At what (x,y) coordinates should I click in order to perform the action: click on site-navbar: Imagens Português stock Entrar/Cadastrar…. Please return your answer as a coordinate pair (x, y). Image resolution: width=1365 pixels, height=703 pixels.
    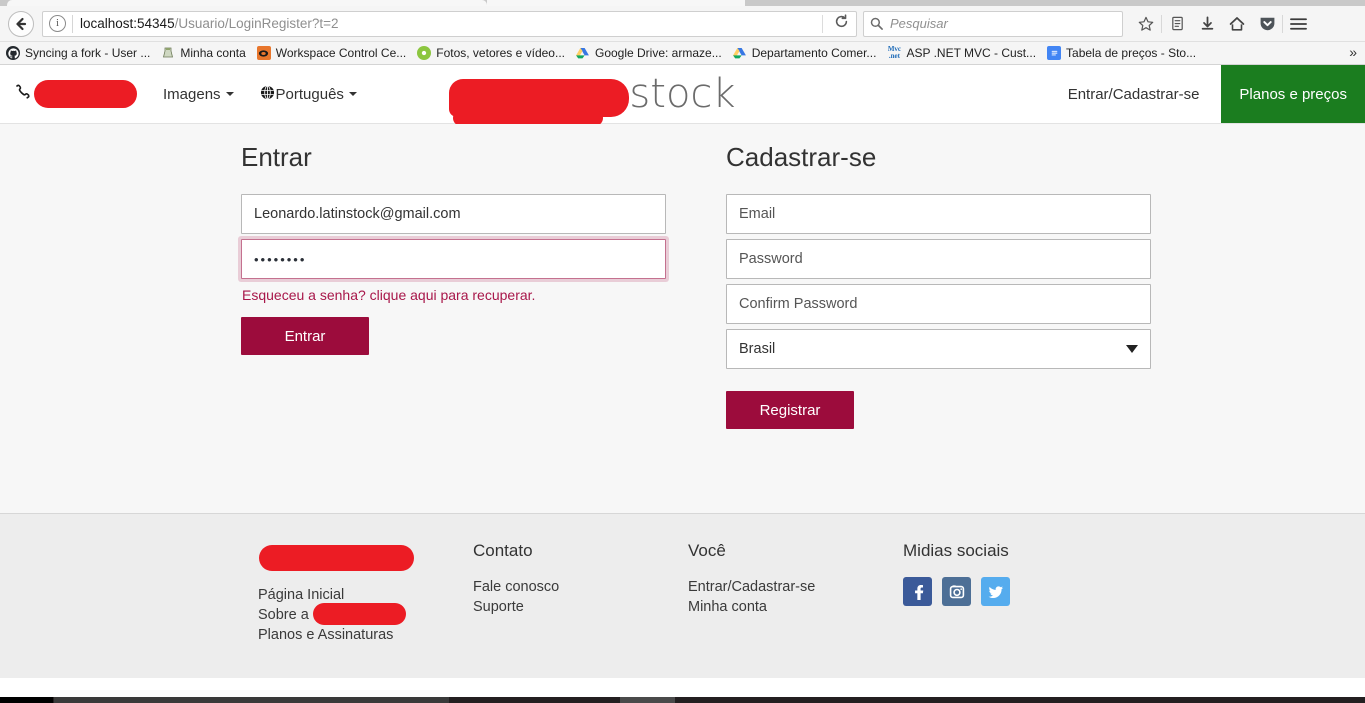
    Looking at the image, I should click on (682, 95).